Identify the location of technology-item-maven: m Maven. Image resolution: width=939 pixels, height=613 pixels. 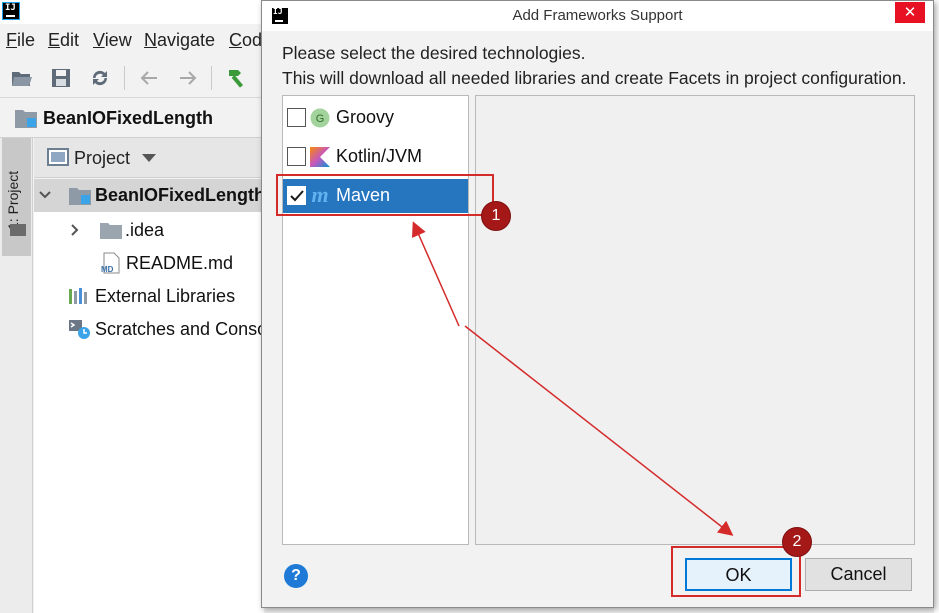
(375, 196).